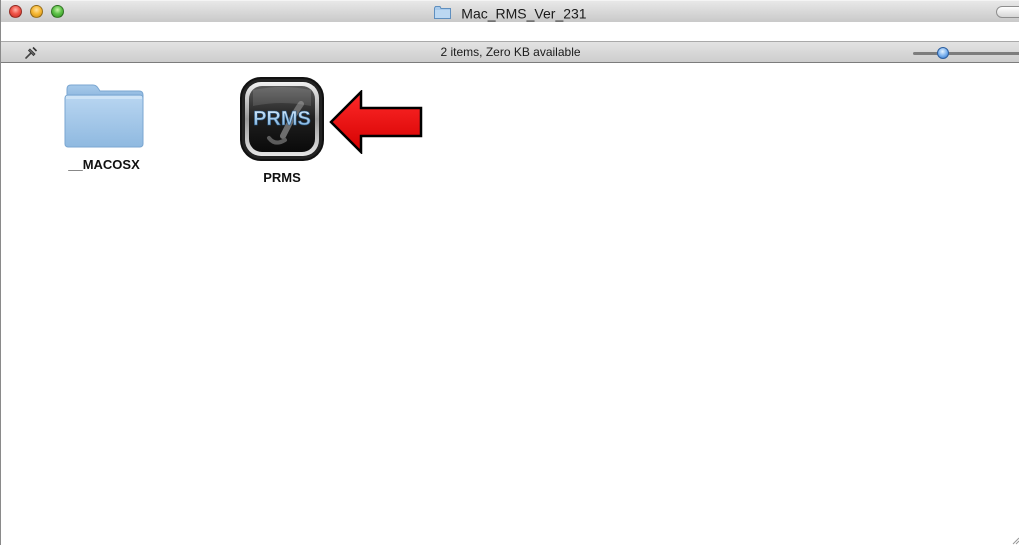 The height and width of the screenshot is (545, 1019). I want to click on file-label: PRMS, so click(282, 177).